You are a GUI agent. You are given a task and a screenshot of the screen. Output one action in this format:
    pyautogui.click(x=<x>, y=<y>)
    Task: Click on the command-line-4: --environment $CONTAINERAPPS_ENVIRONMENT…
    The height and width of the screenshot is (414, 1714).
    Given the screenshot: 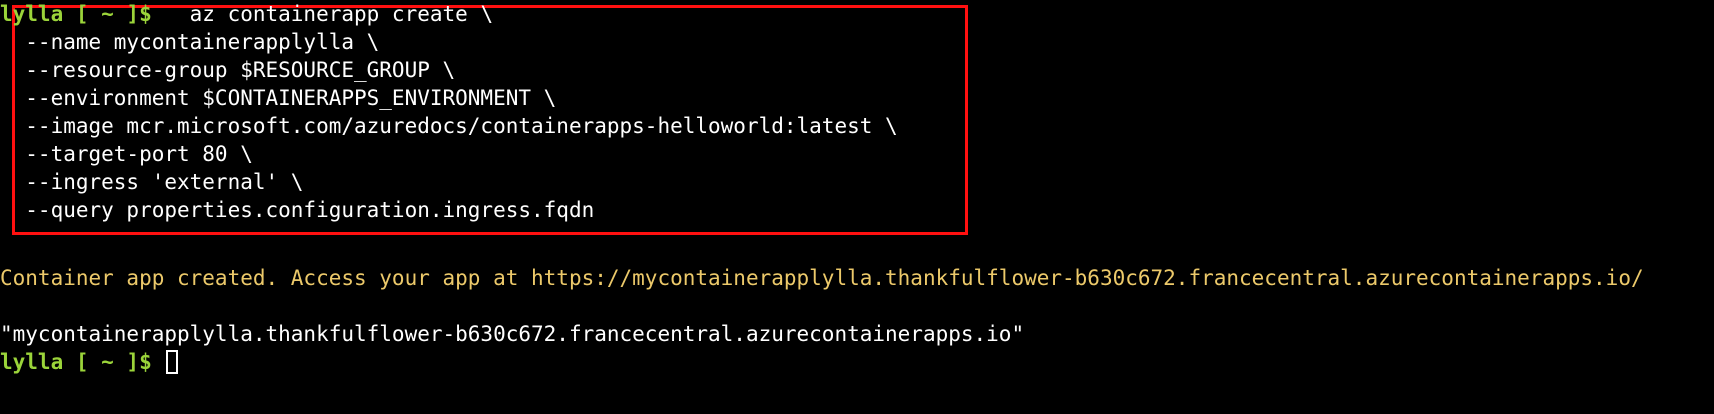 What is the action you would take?
    pyautogui.click(x=278, y=98)
    